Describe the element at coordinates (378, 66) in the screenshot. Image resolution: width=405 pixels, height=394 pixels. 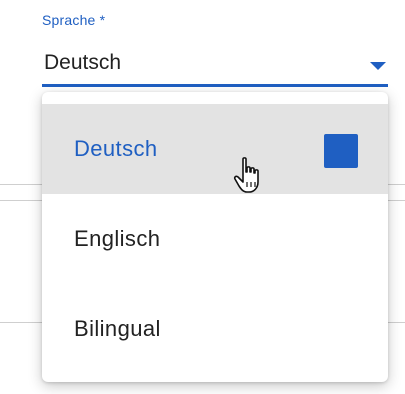
I see `chevron-down-icon` at that location.